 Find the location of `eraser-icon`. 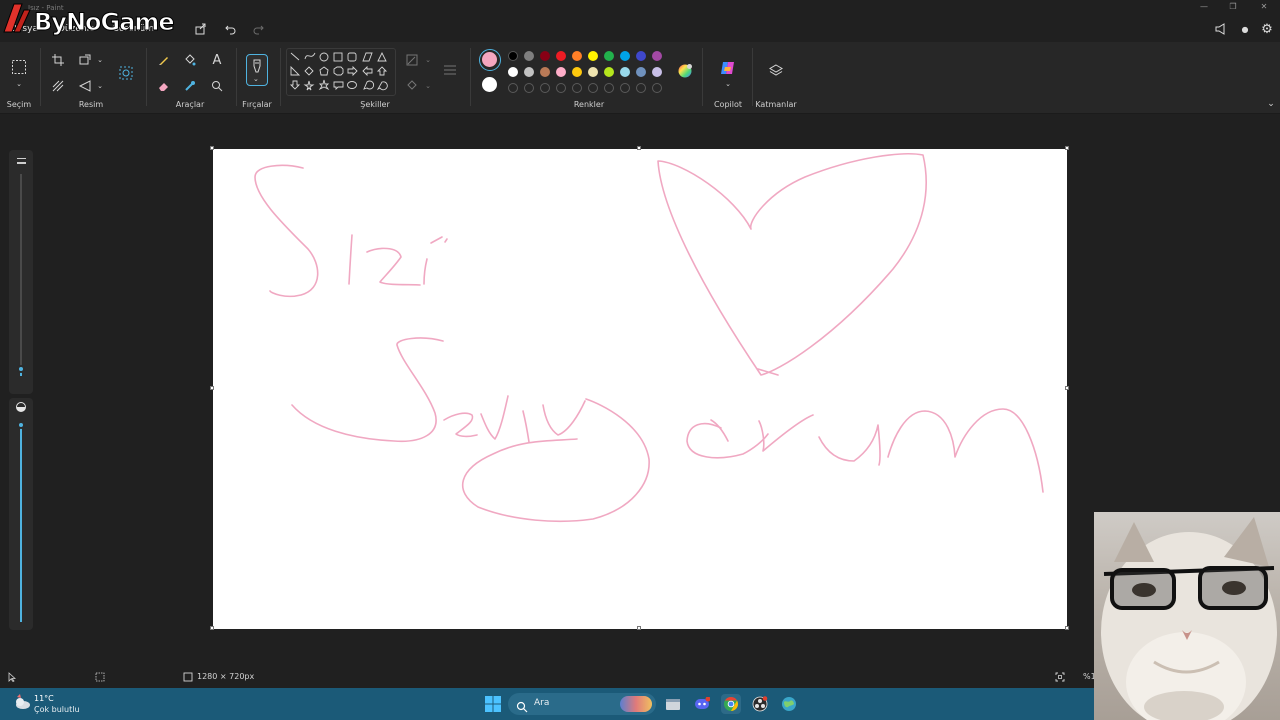

eraser-icon is located at coordinates (164, 86).